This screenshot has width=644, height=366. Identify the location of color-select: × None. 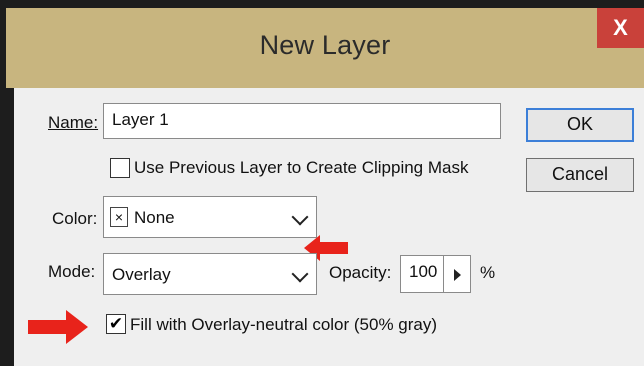
(210, 217).